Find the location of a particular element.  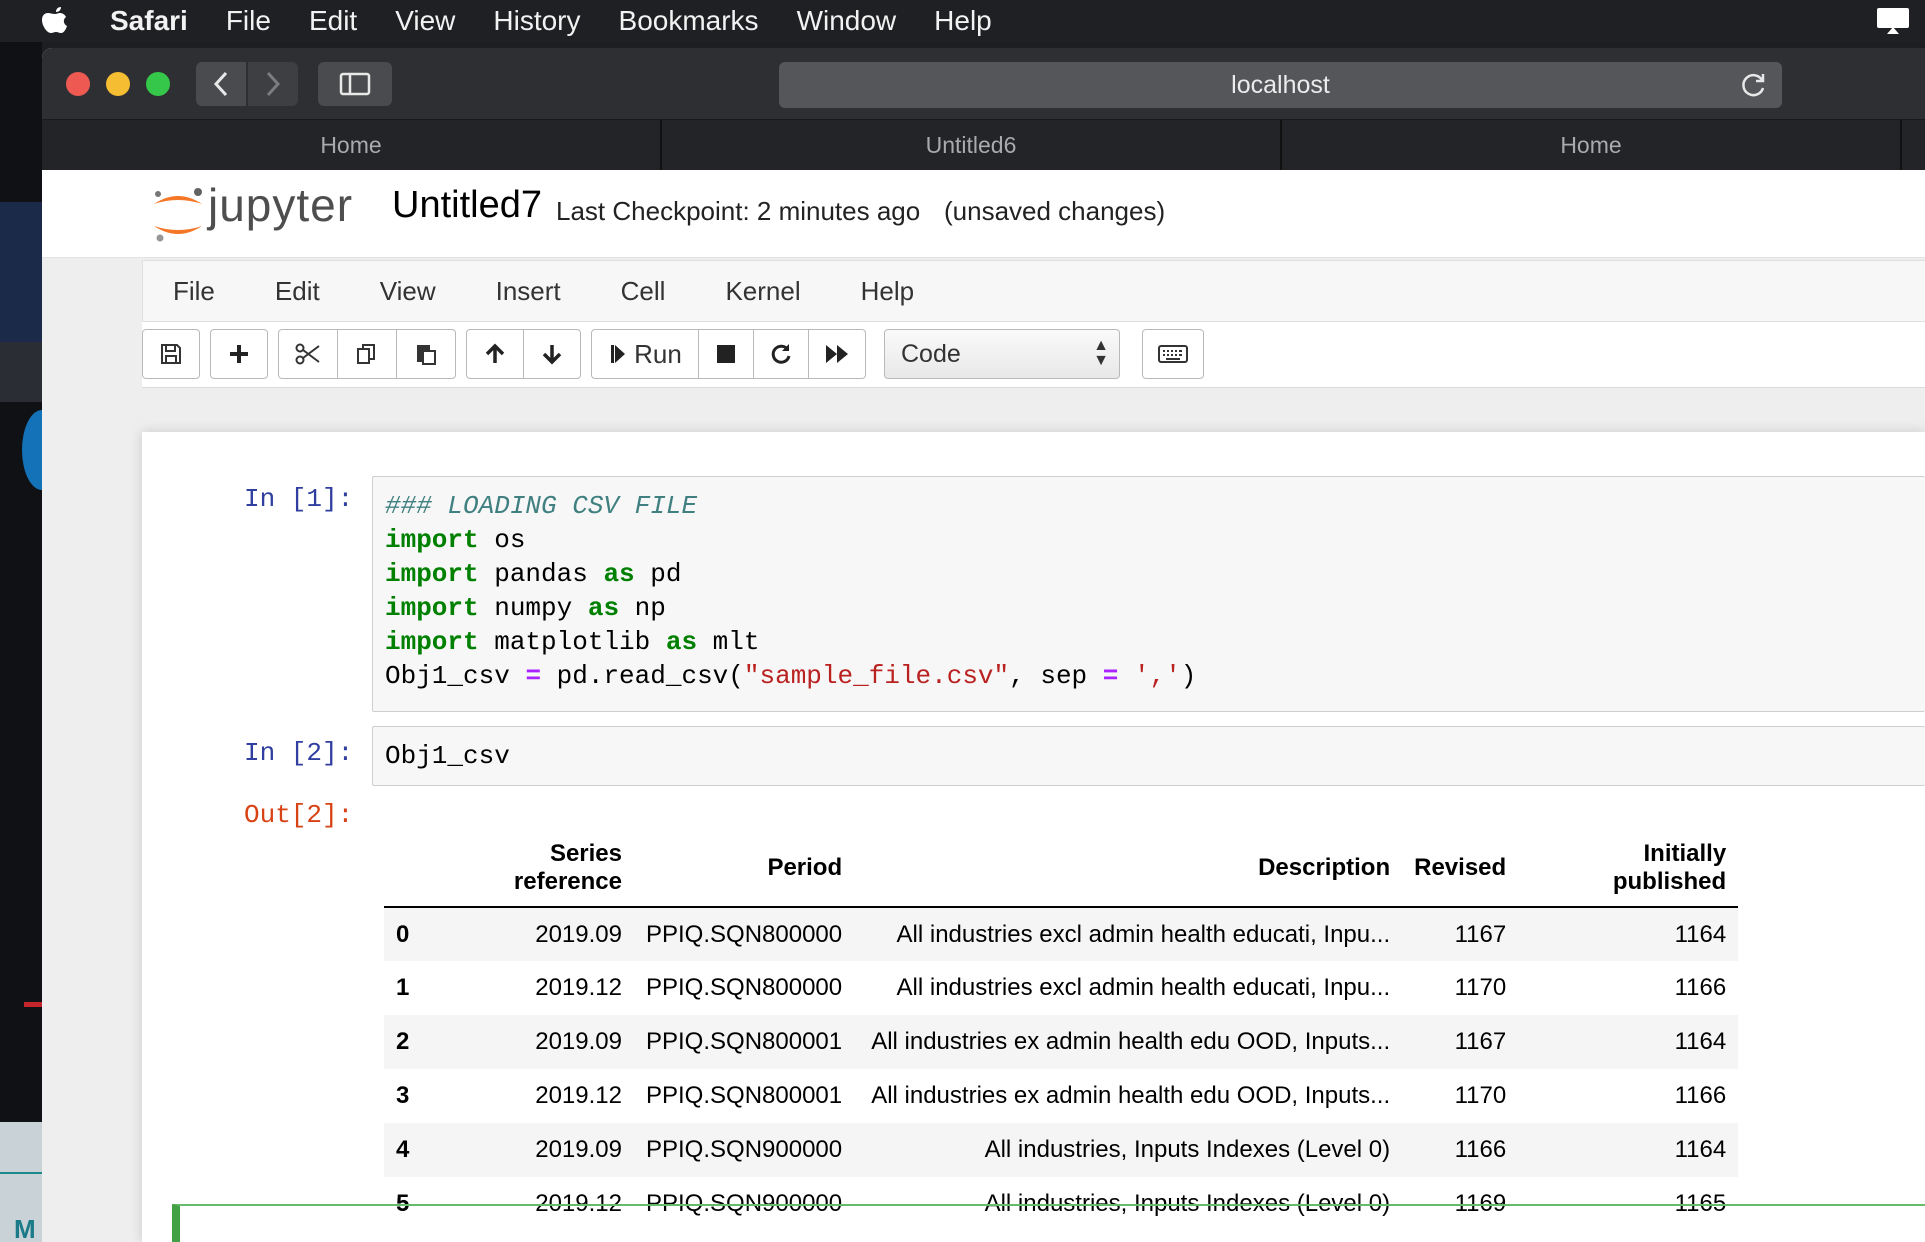

back-button is located at coordinates (221, 84).